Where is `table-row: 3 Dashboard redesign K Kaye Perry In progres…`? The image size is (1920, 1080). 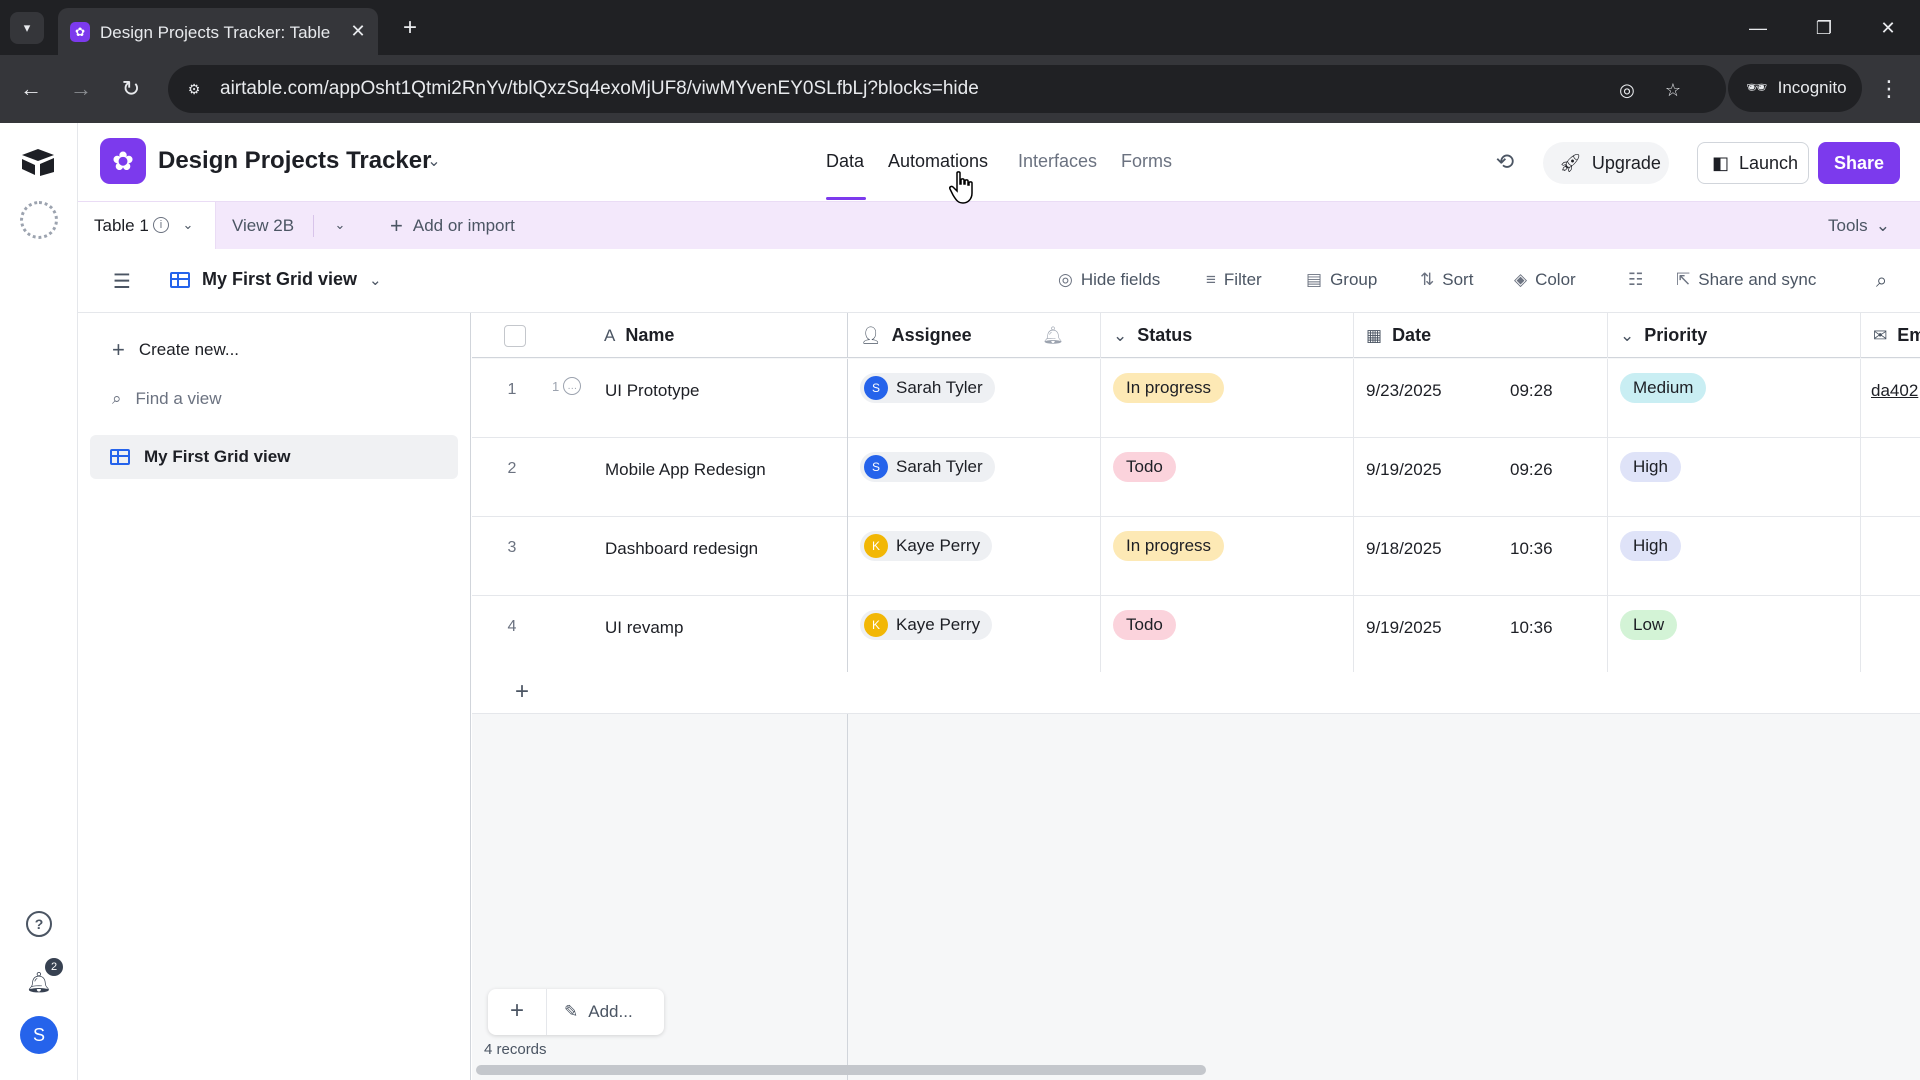 table-row: 3 Dashboard redesign K Kaye Perry In progres… is located at coordinates (1196, 556).